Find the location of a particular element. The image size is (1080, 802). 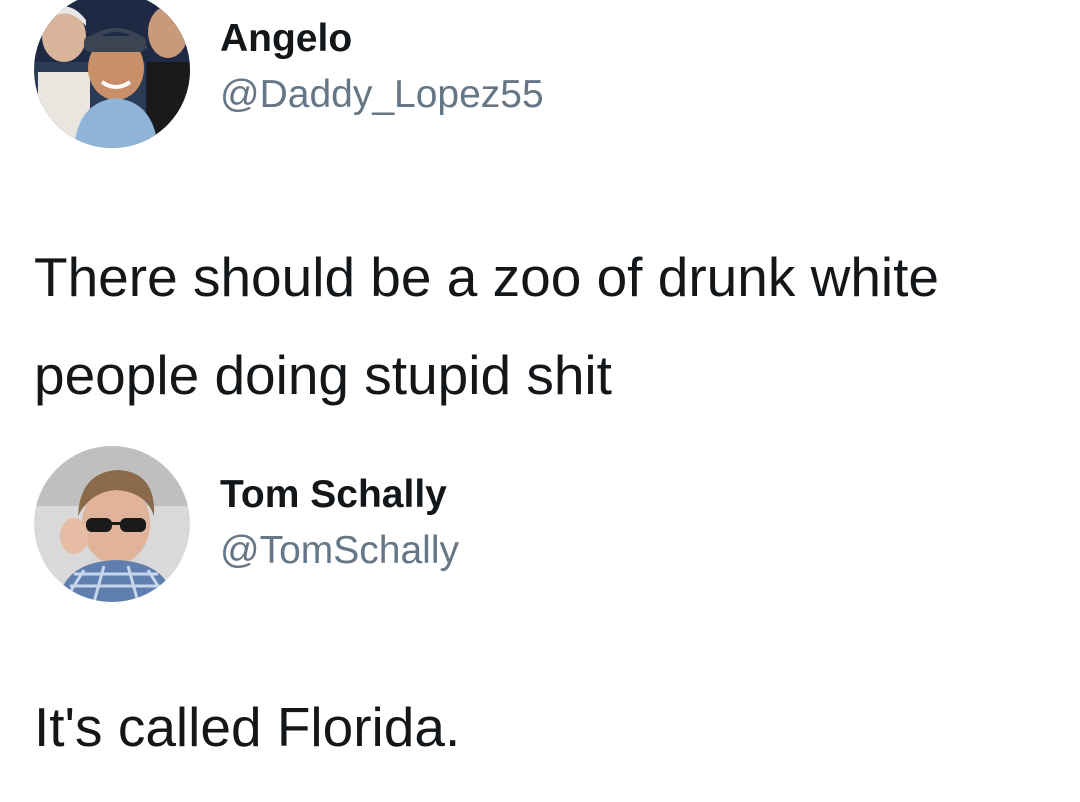

avatar-angelo is located at coordinates (112, 74).